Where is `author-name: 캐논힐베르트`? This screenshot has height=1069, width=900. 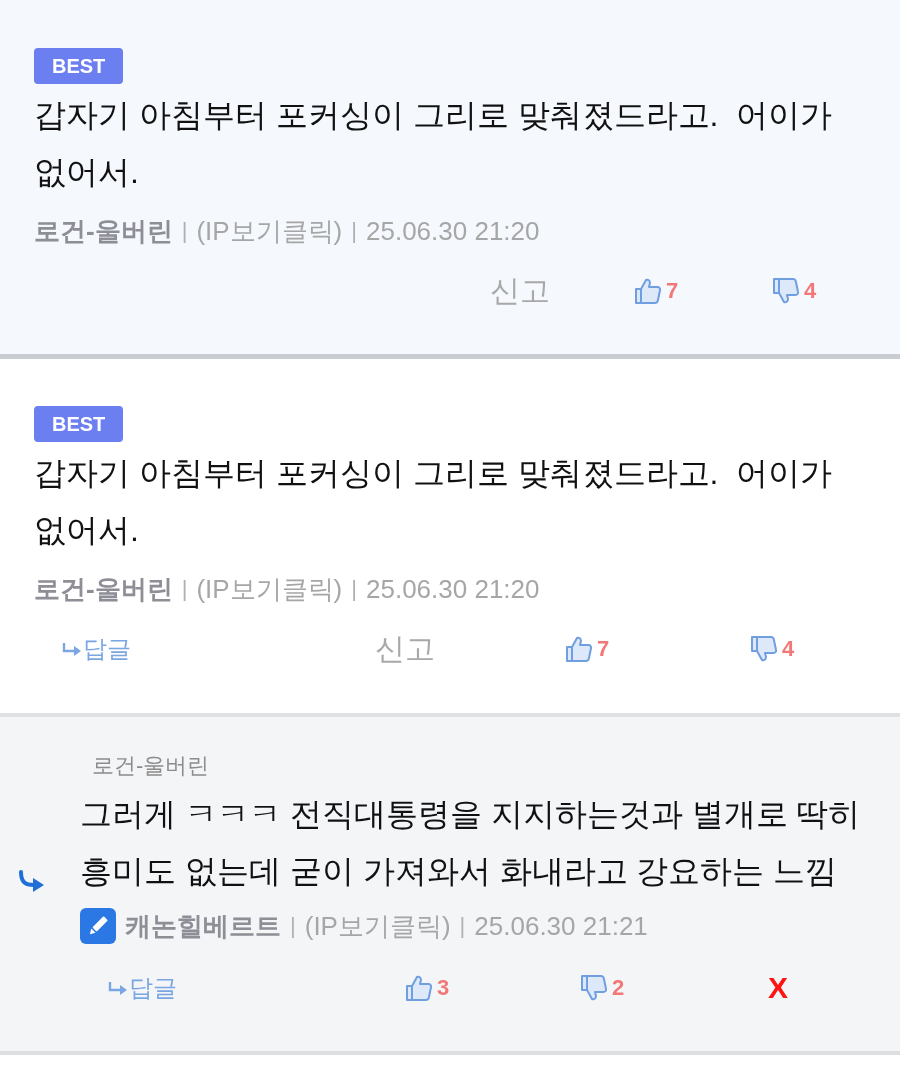
author-name: 캐논힐베르트 is located at coordinates (203, 926).